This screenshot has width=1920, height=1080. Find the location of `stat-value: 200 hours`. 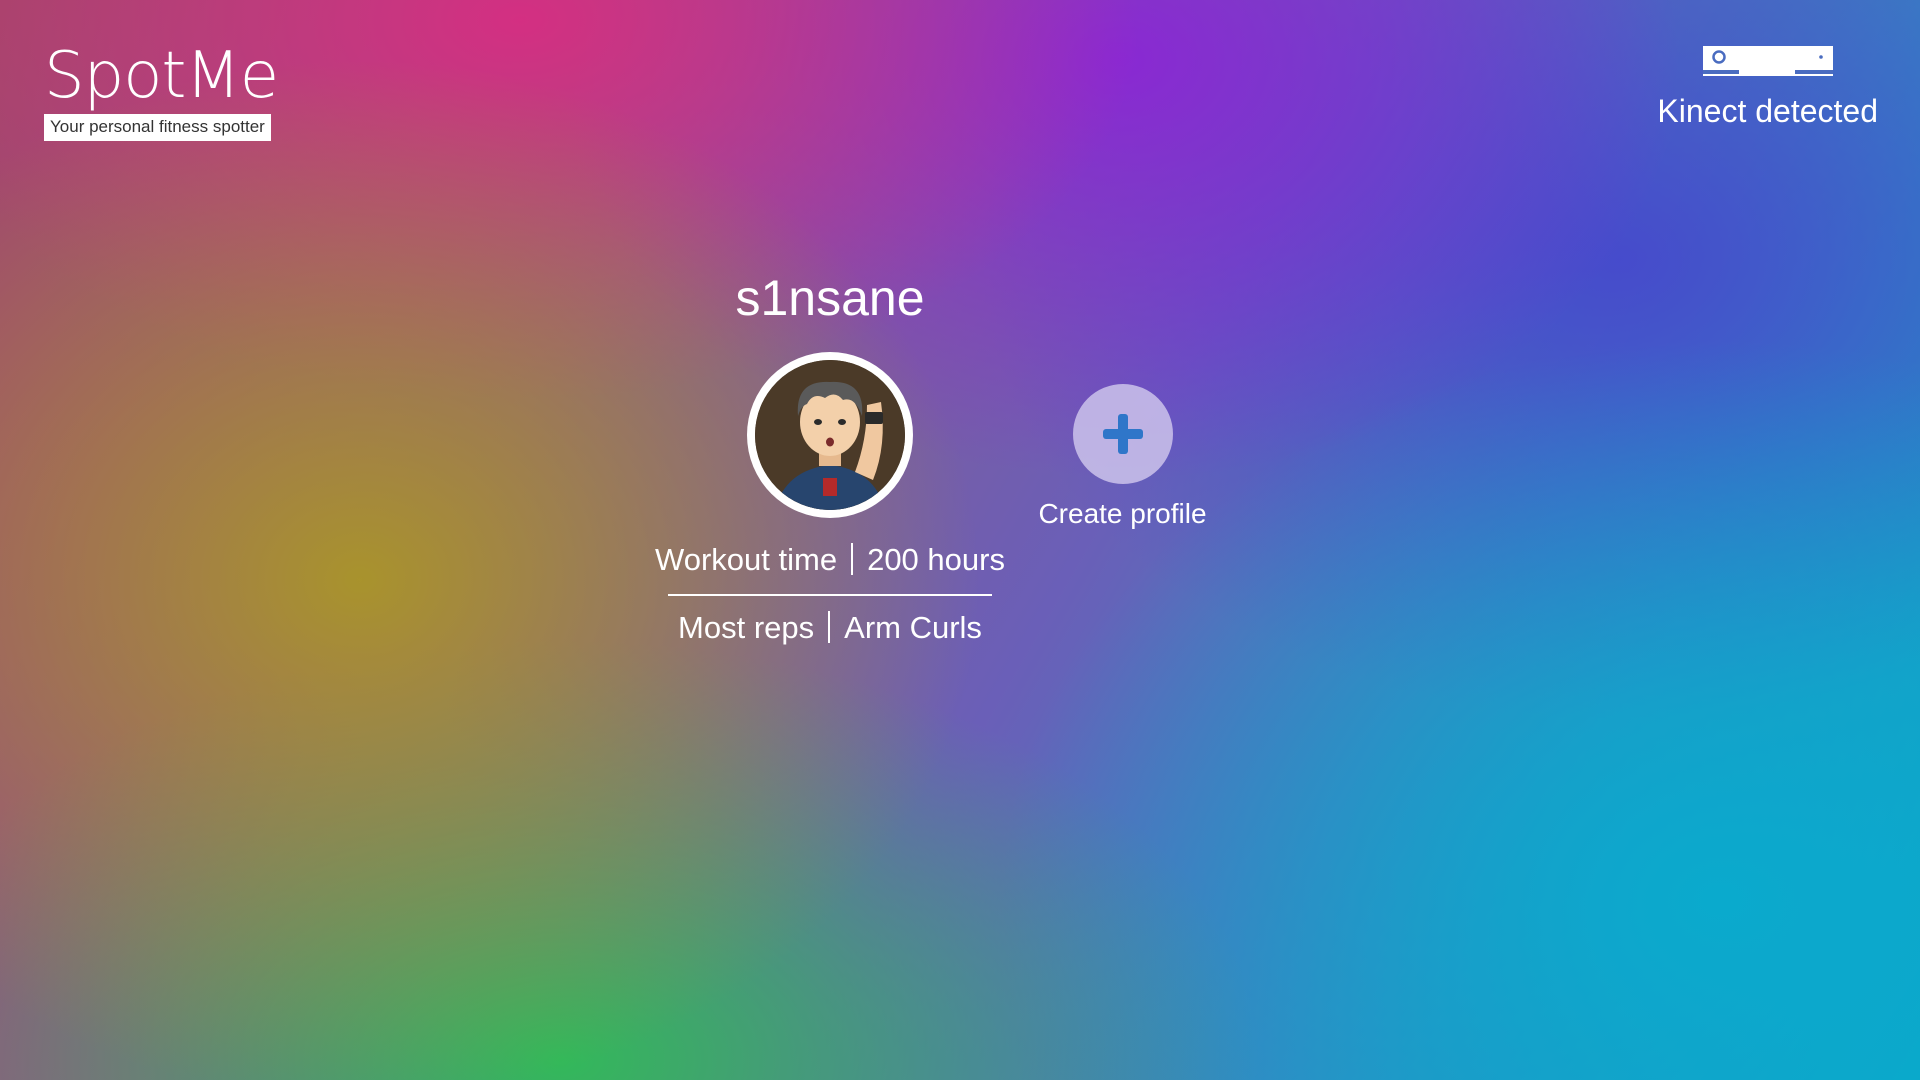

stat-value: 200 hours is located at coordinates (936, 559).